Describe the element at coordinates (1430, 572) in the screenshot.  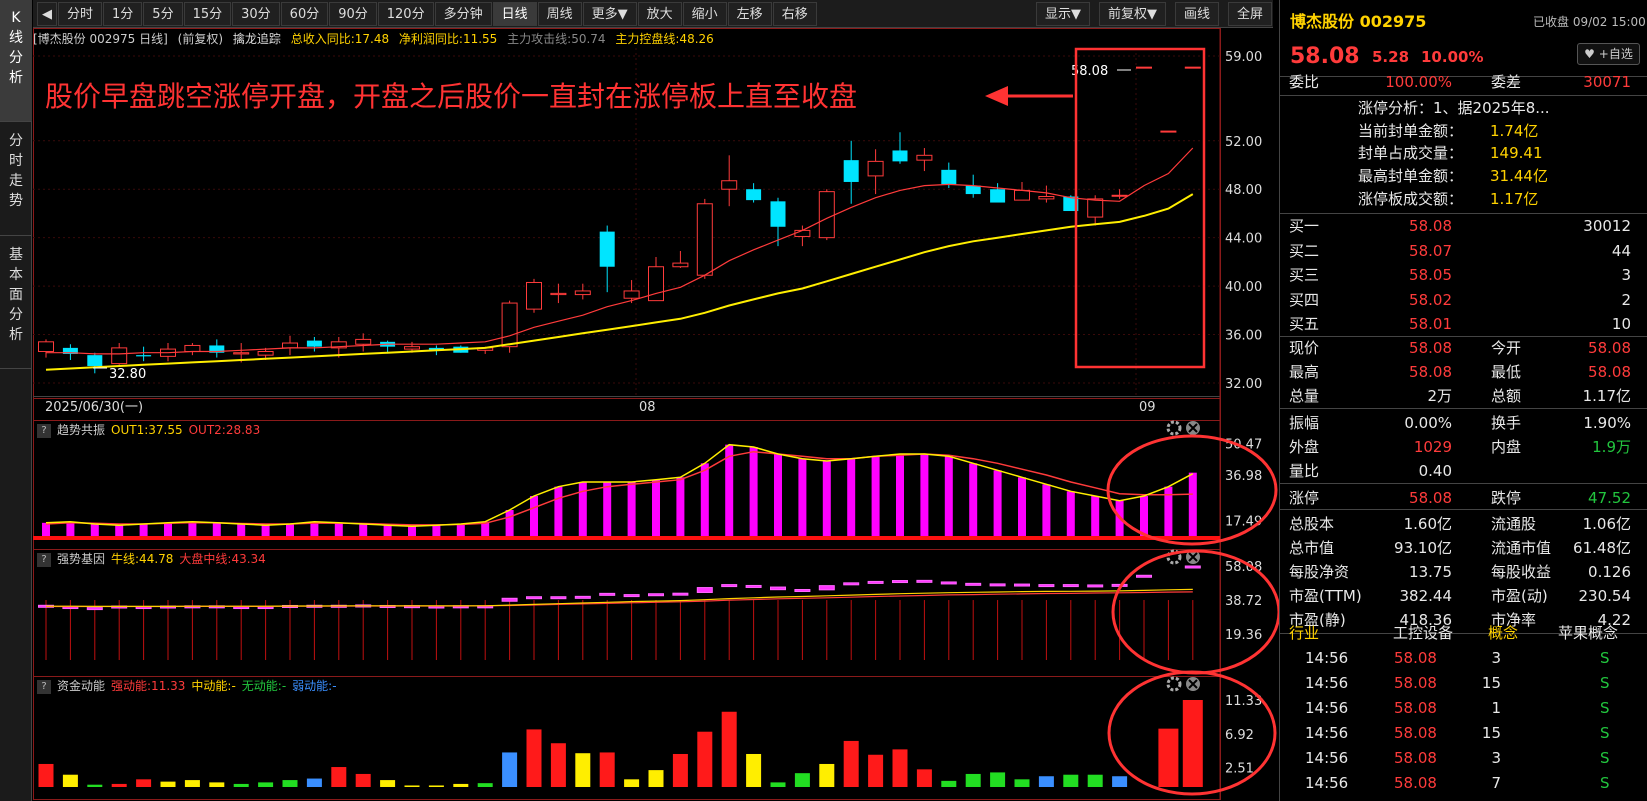
I see `stat-value: 13.75` at that location.